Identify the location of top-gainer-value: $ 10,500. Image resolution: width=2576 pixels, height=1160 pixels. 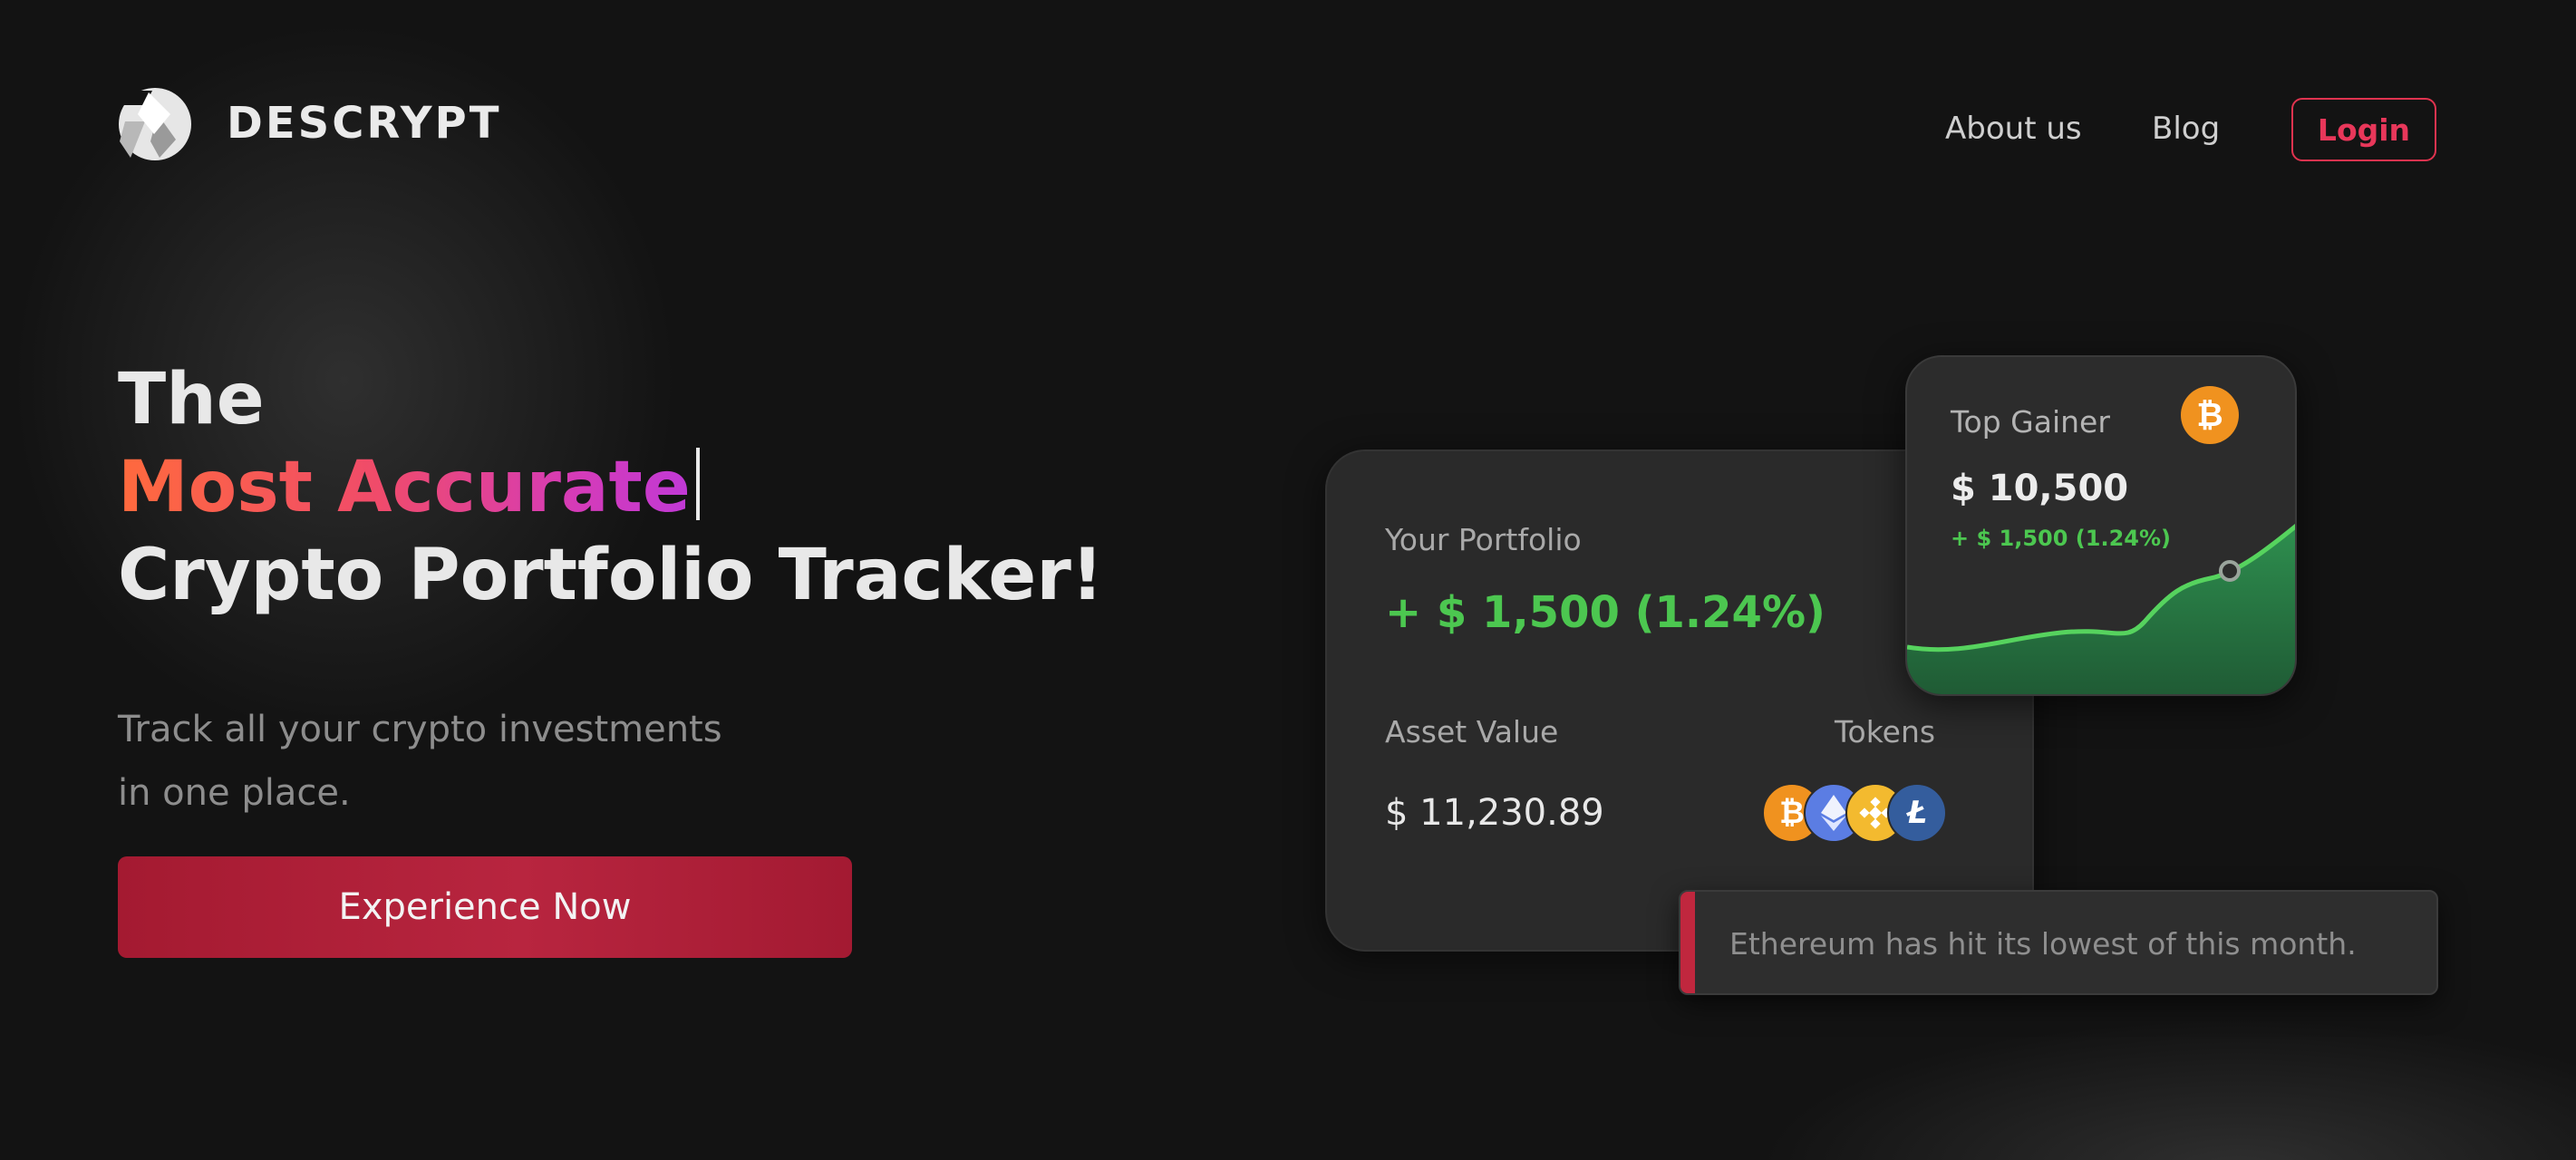
(2040, 488).